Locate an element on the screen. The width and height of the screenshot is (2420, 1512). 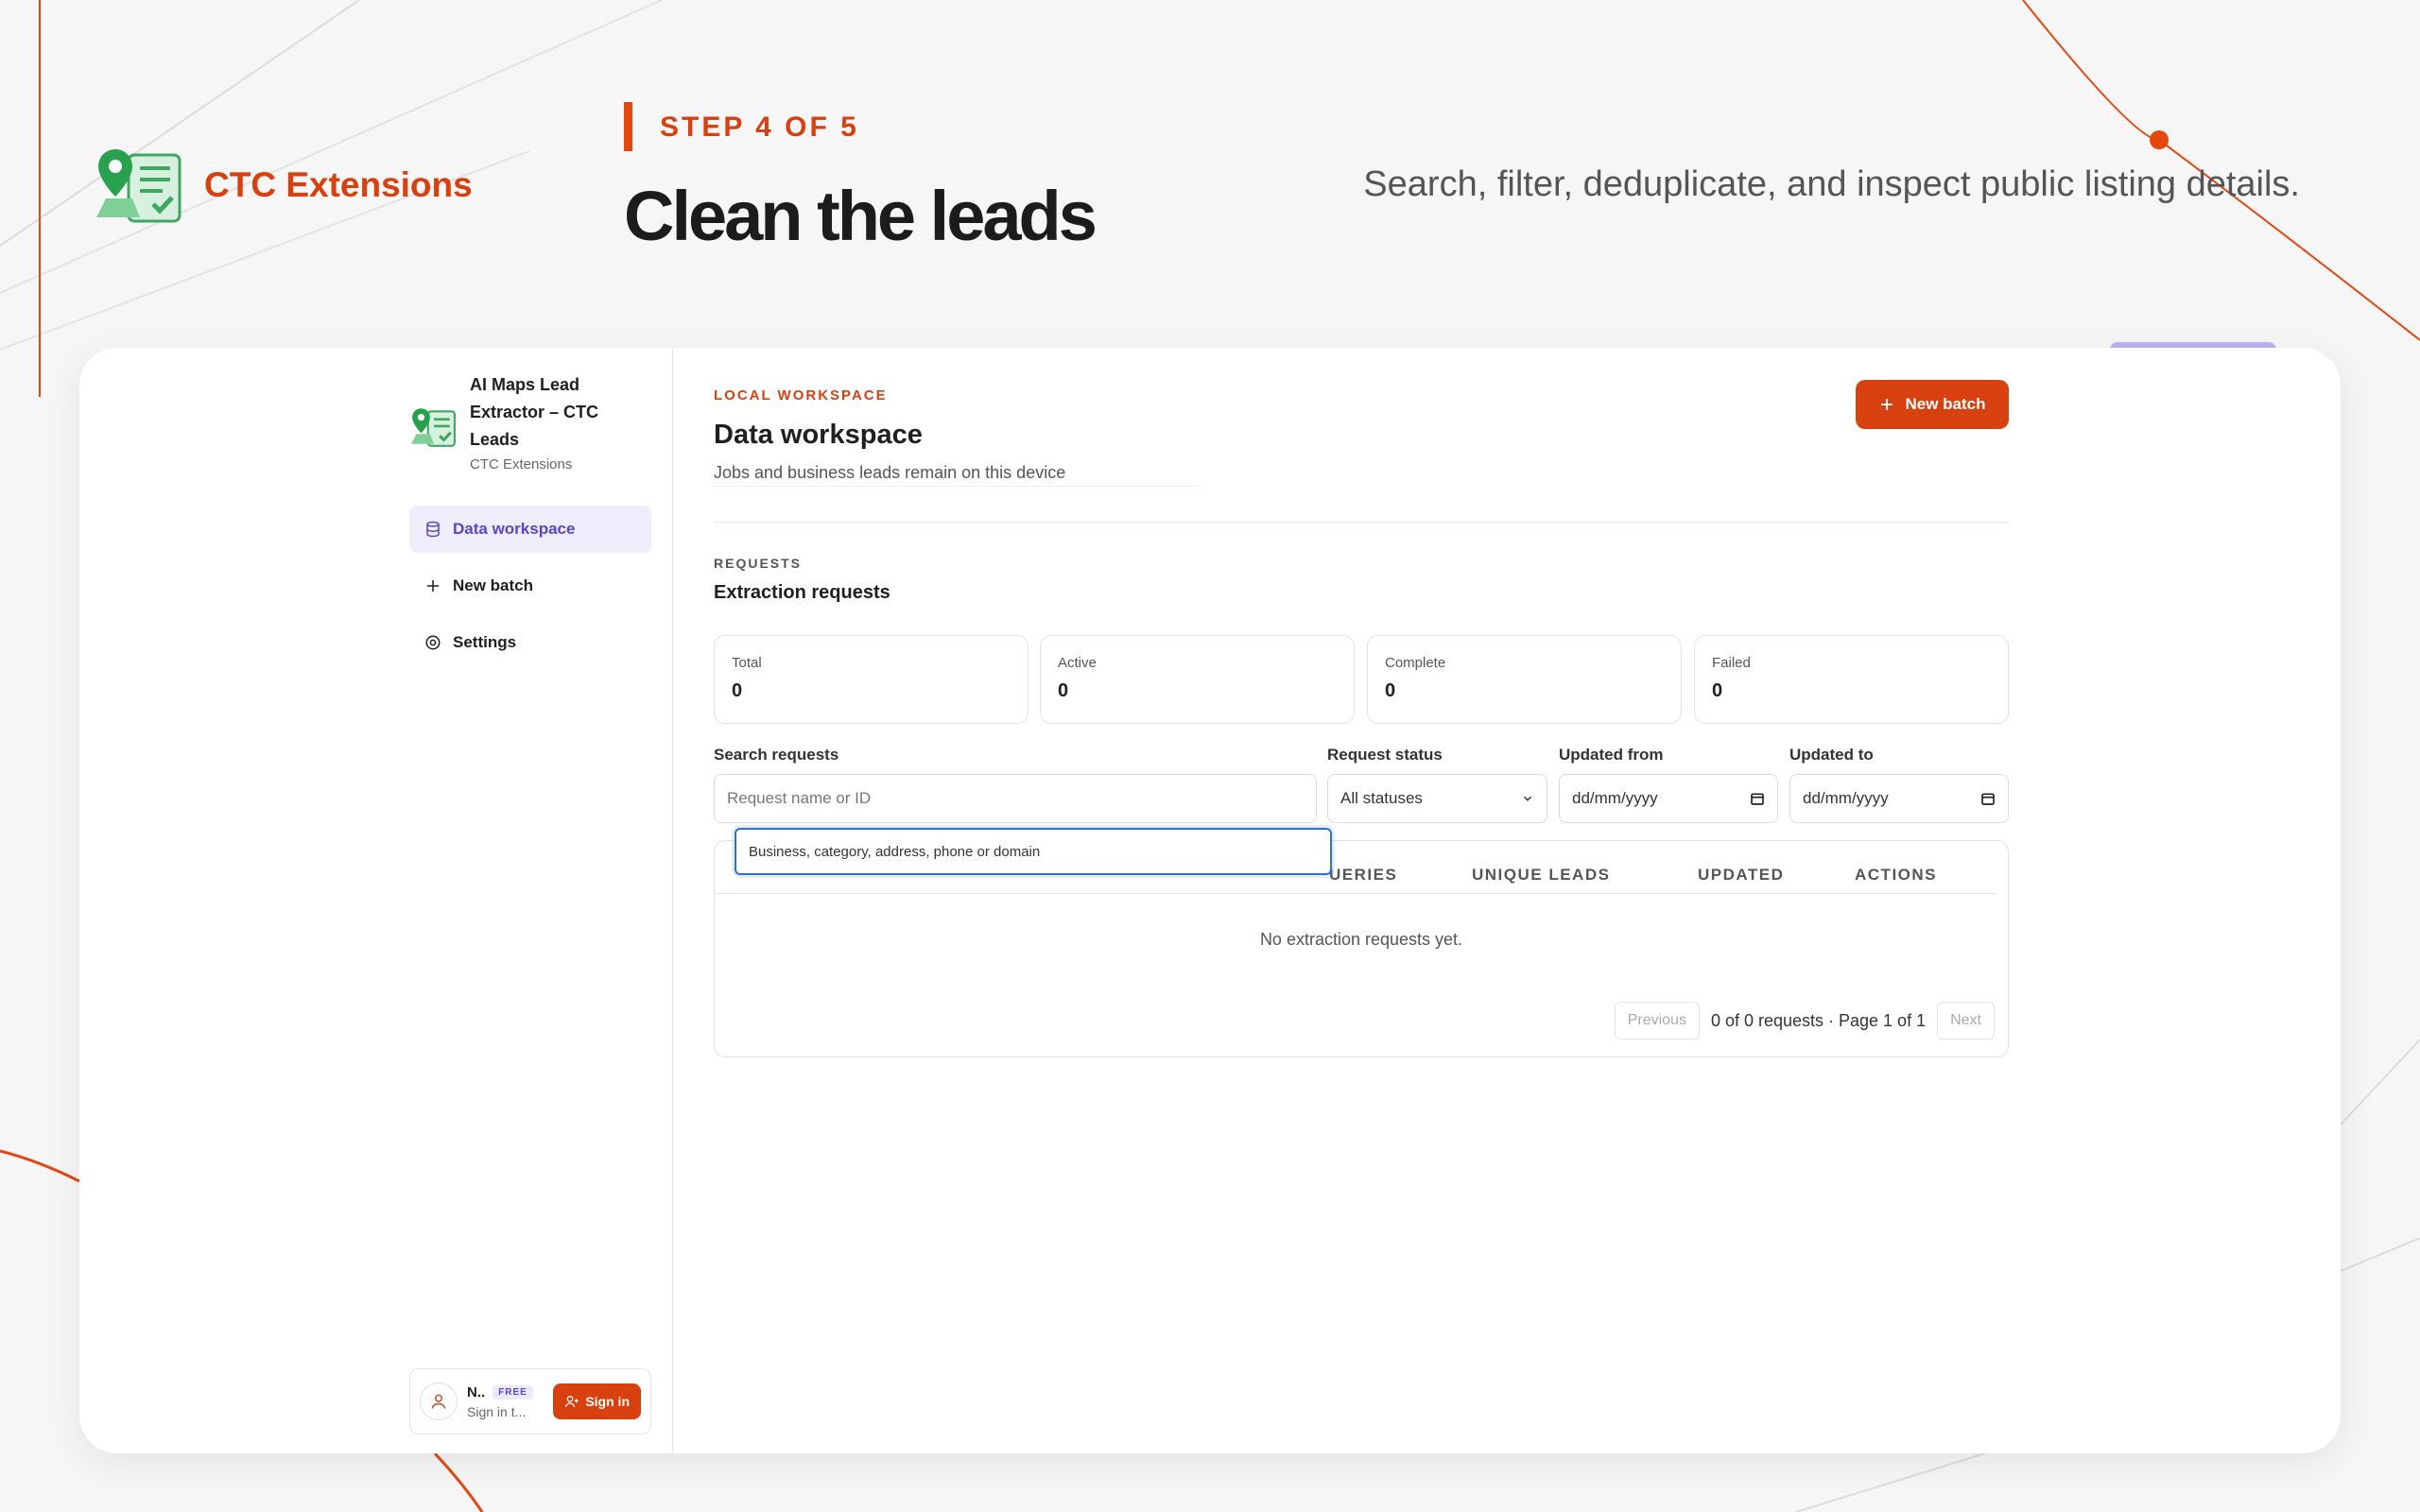
column-header: ACTIONS is located at coordinates (1896, 875).